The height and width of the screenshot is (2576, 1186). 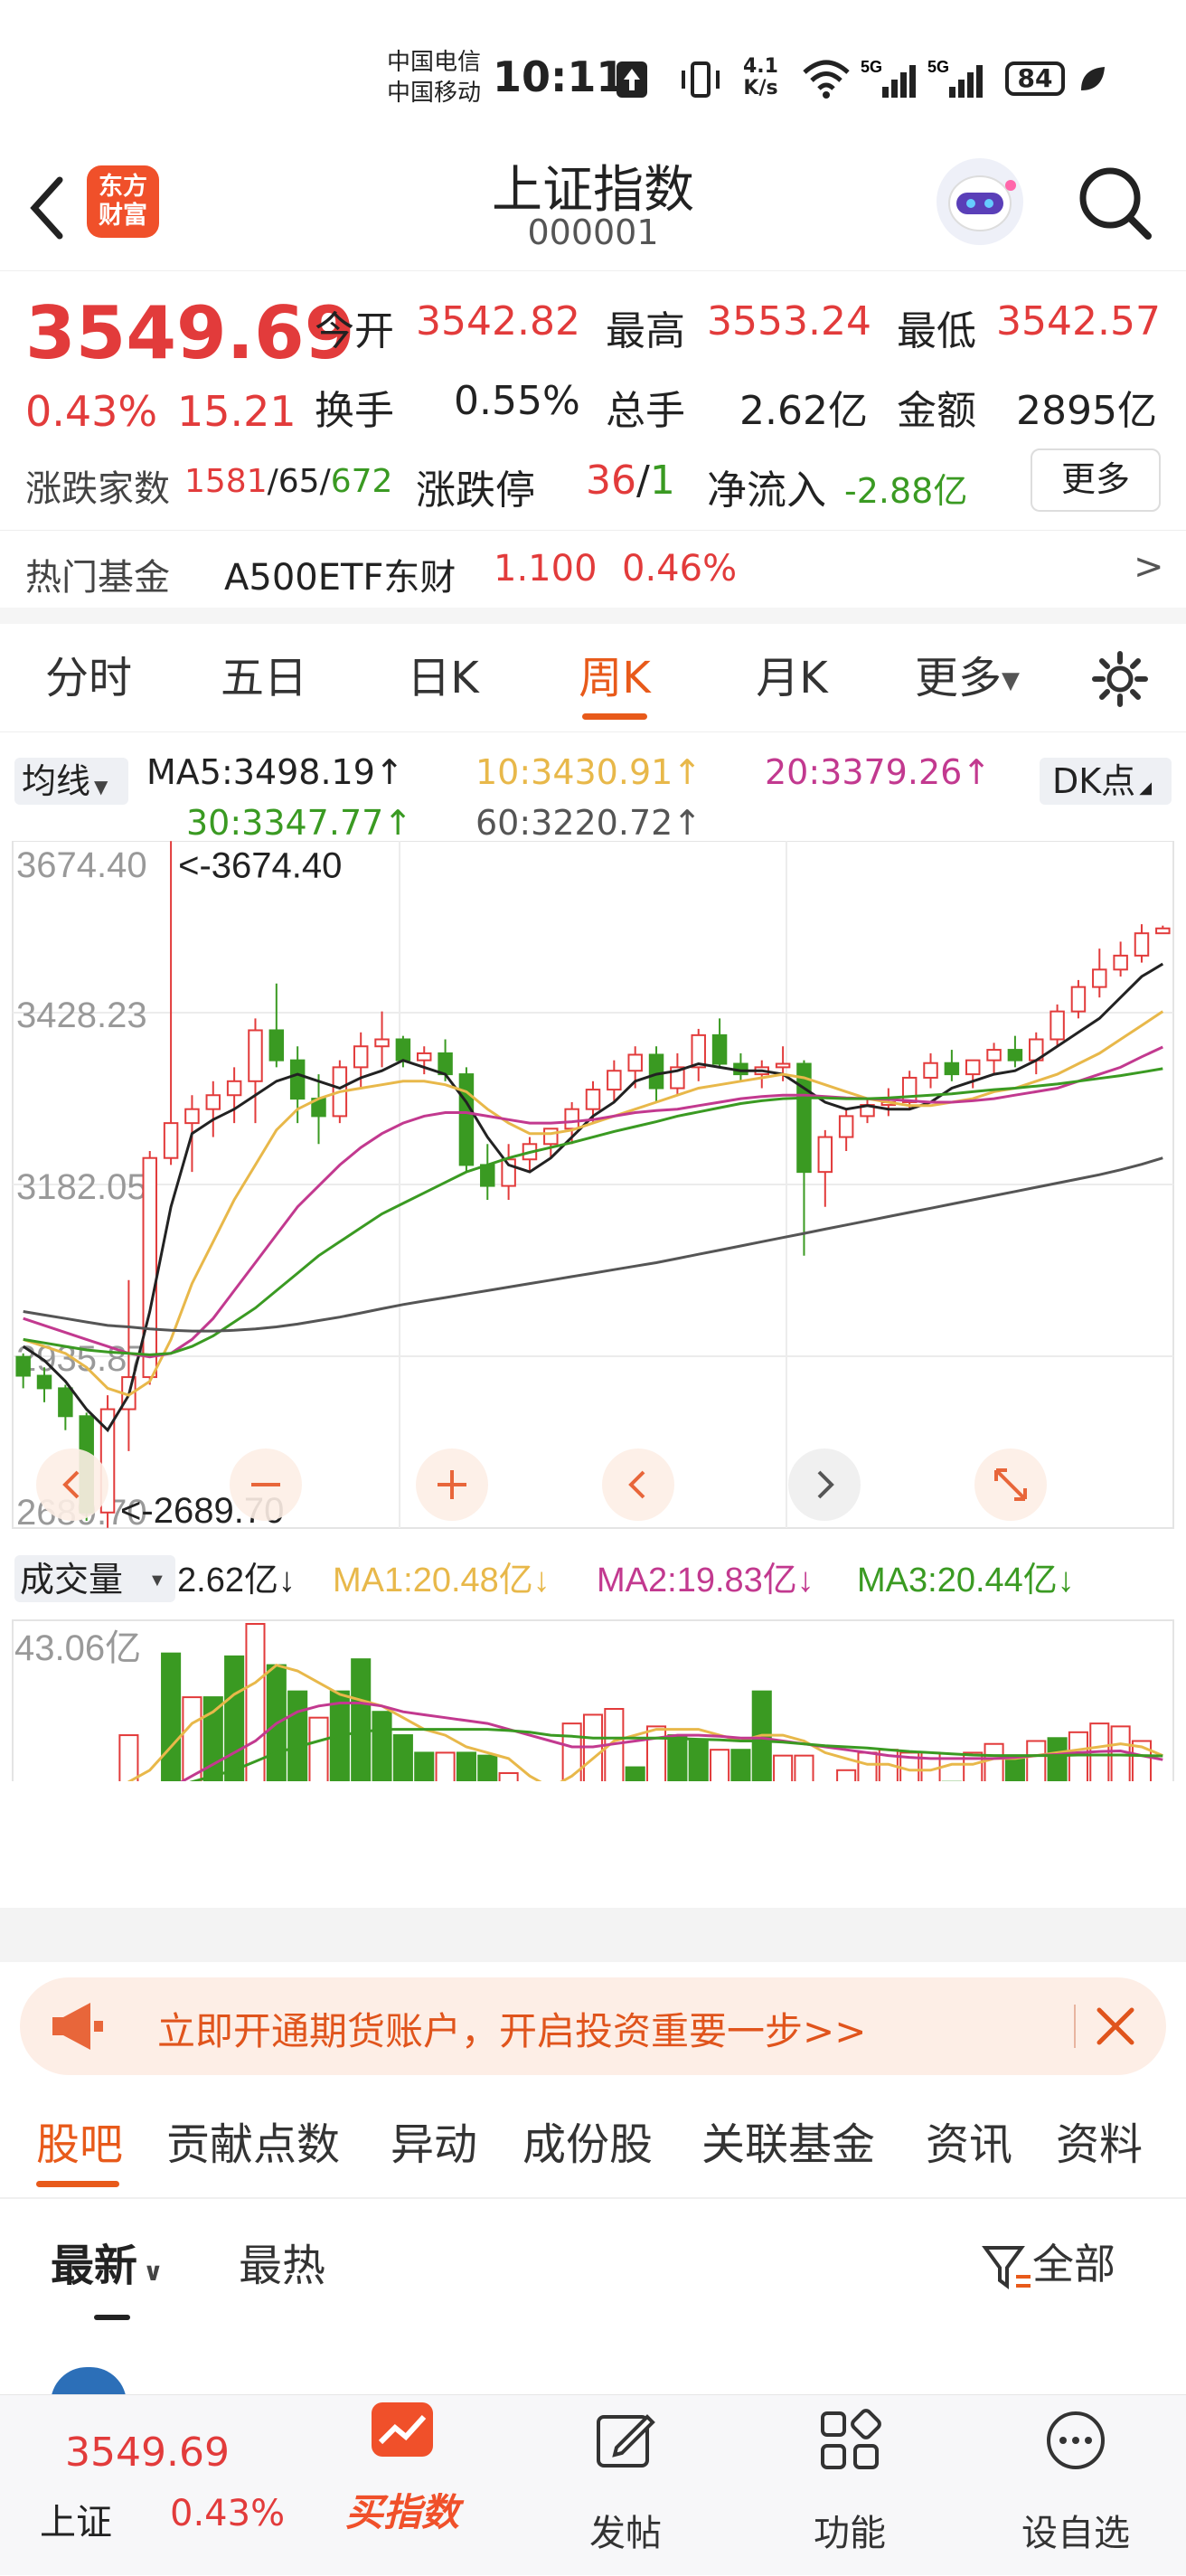 What do you see at coordinates (824, 1484) in the screenshot?
I see `step-right-button` at bounding box center [824, 1484].